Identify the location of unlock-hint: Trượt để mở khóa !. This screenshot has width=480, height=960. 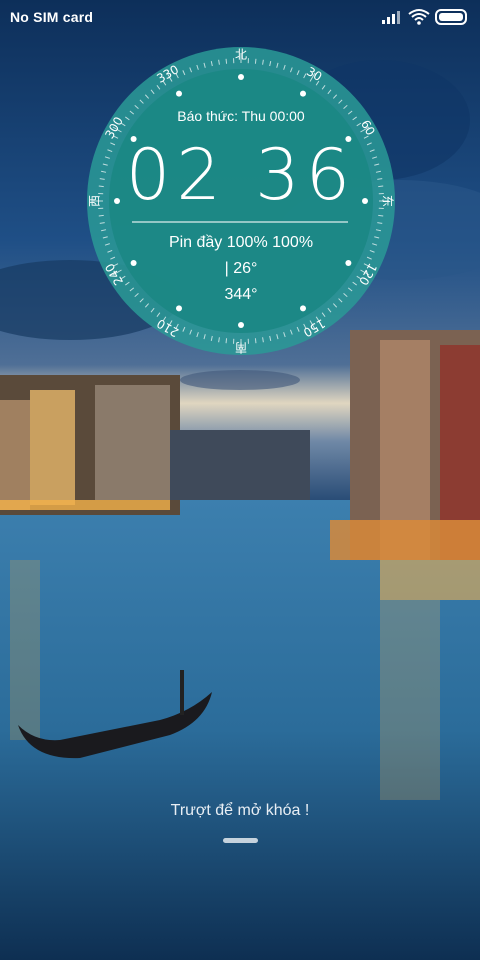
(240, 810).